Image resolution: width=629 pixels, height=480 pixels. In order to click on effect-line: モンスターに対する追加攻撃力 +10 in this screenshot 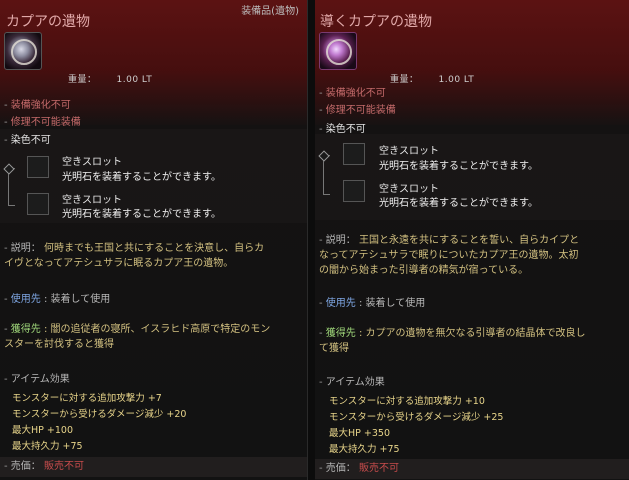, I will do `click(407, 401)`.